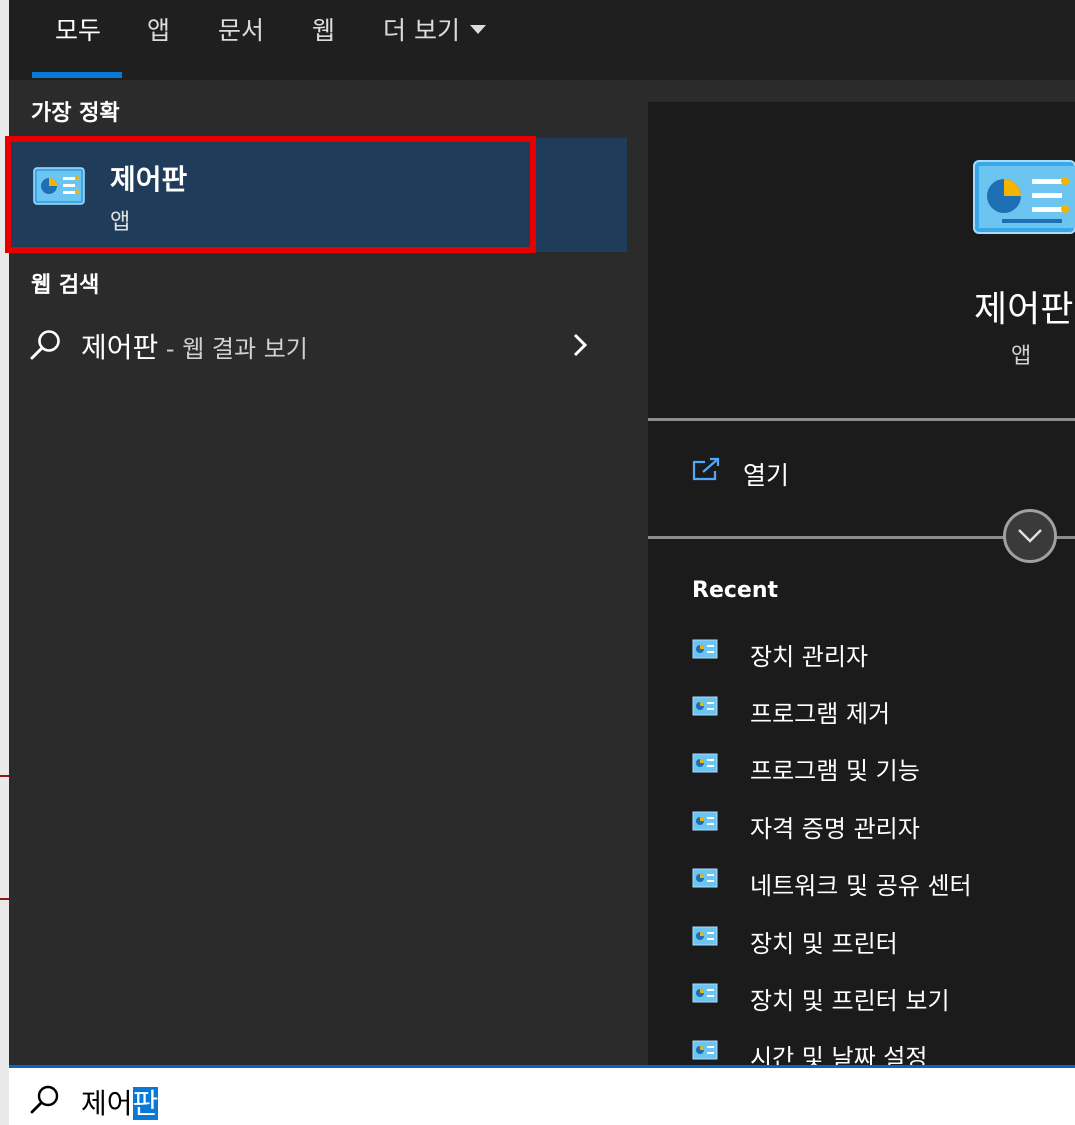  What do you see at coordinates (850, 1001) in the screenshot?
I see `recent-item-label: 장치 및 프린터 보기` at bounding box center [850, 1001].